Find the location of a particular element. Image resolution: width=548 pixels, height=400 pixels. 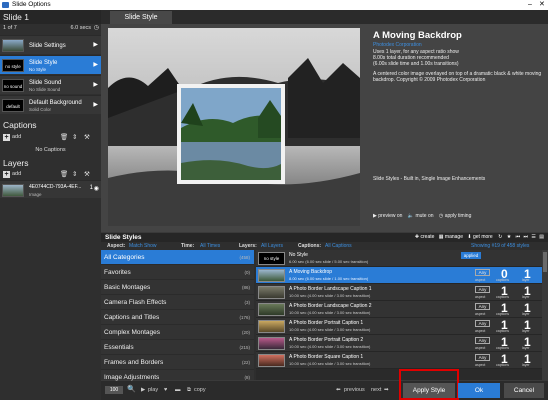

add-caption-button: add is located at coordinates (16, 137).